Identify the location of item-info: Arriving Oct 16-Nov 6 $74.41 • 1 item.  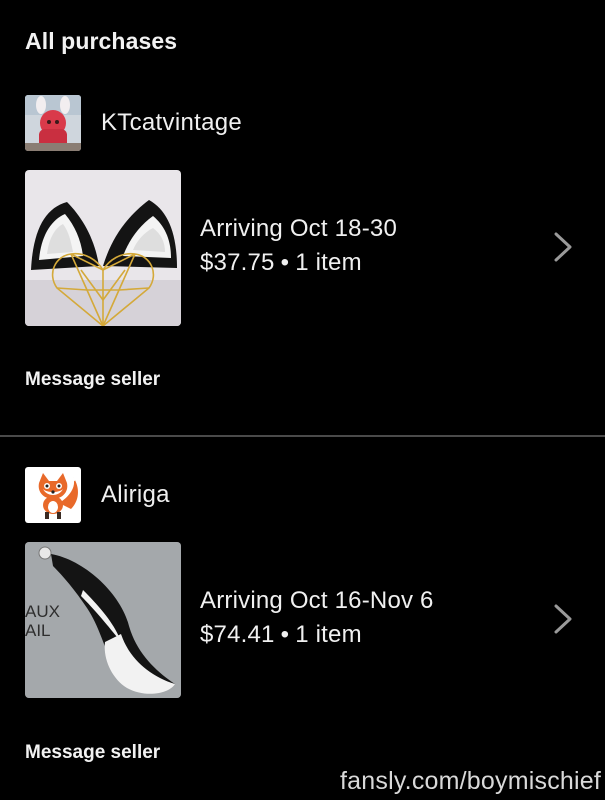
(317, 618).